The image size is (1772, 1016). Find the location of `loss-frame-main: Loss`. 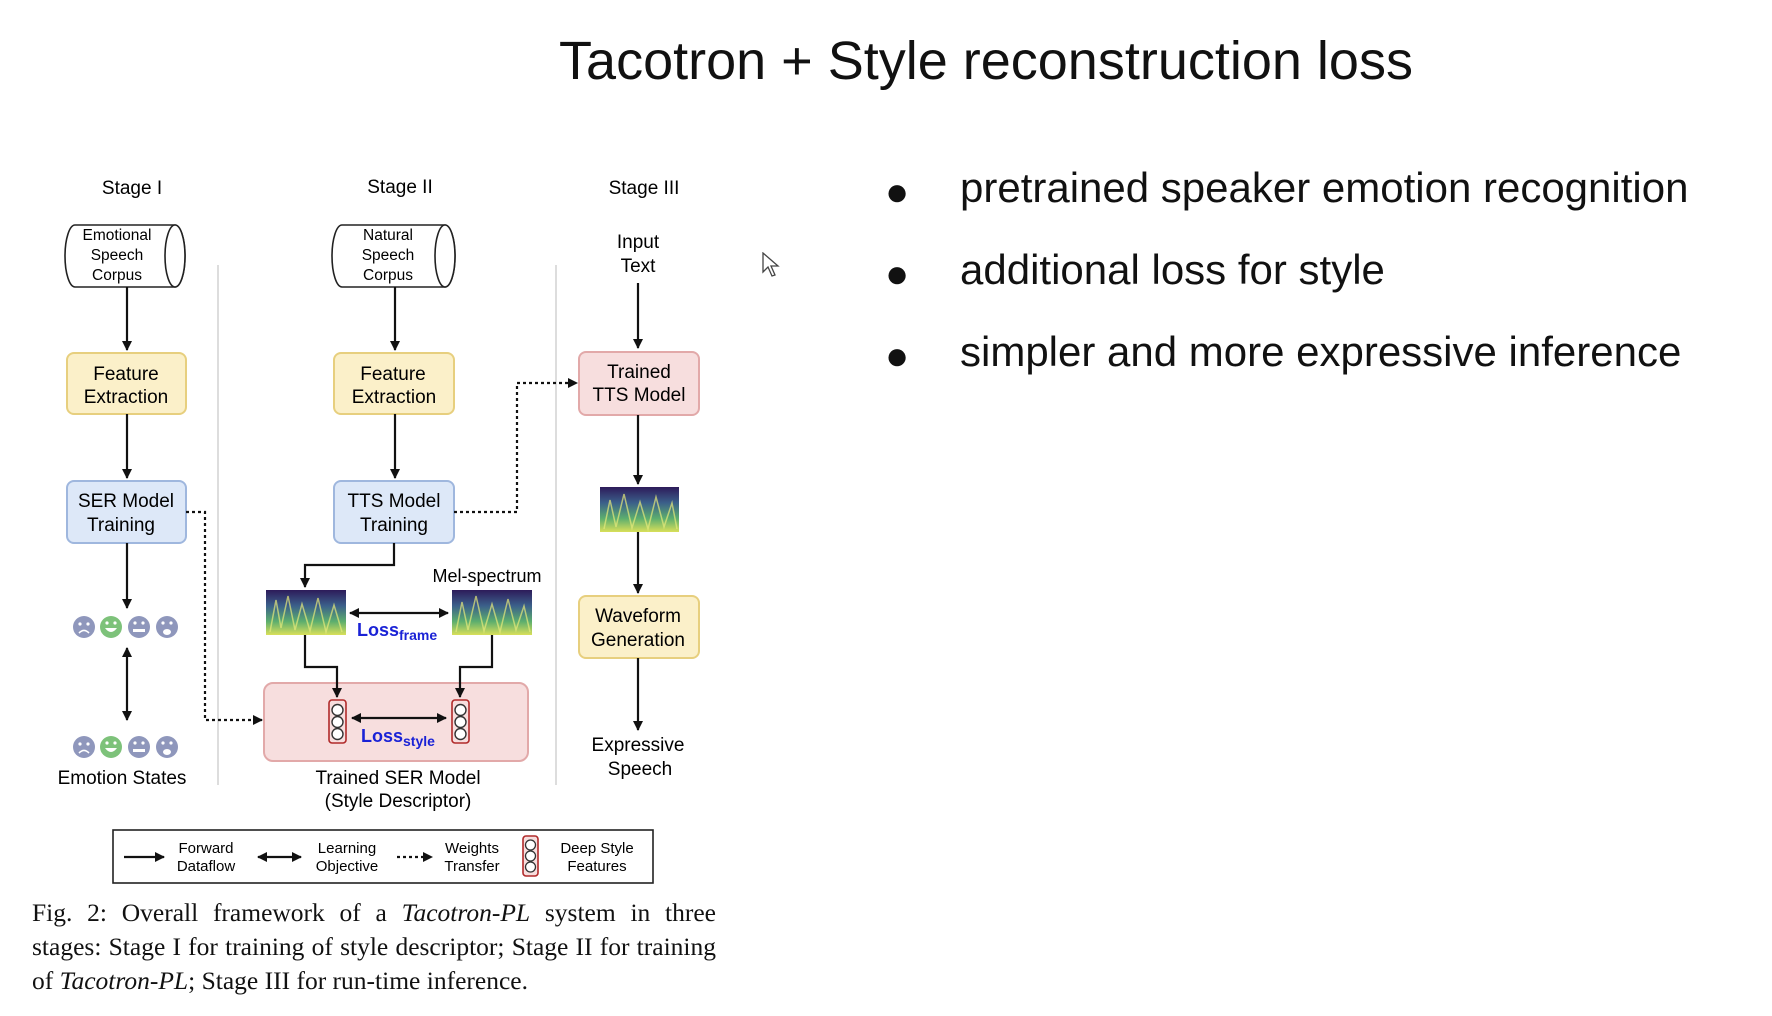

loss-frame-main: Loss is located at coordinates (378, 630).